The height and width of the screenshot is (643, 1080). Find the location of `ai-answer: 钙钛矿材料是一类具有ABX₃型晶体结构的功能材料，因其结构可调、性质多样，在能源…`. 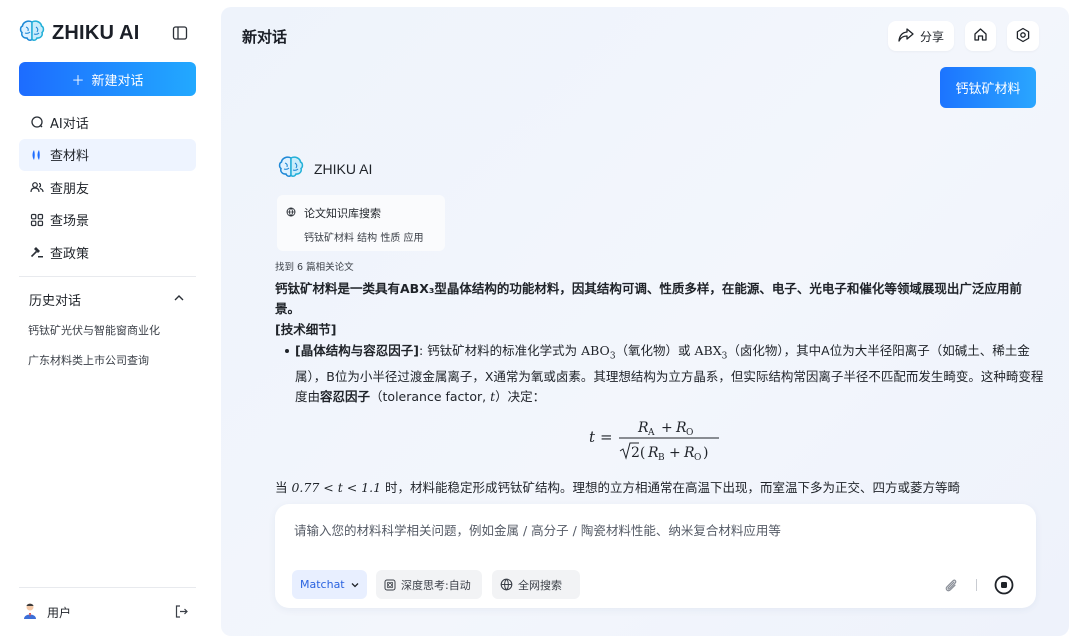

ai-answer: 钙钛矿材料是一类具有ABX₃型晶体结构的功能材料，因其结构可调、性质多样，在能源… is located at coordinates (660, 343).